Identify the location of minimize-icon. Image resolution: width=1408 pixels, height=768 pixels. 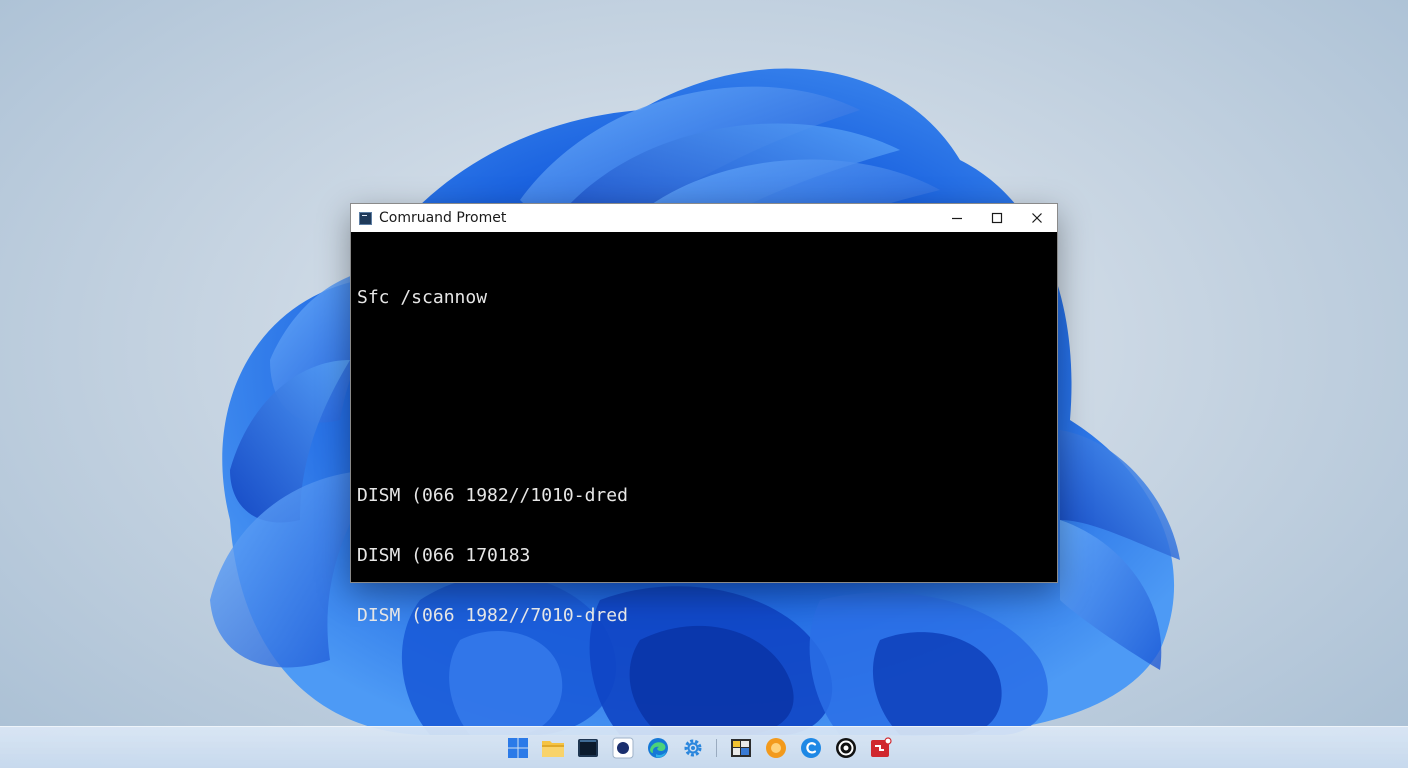
(957, 218).